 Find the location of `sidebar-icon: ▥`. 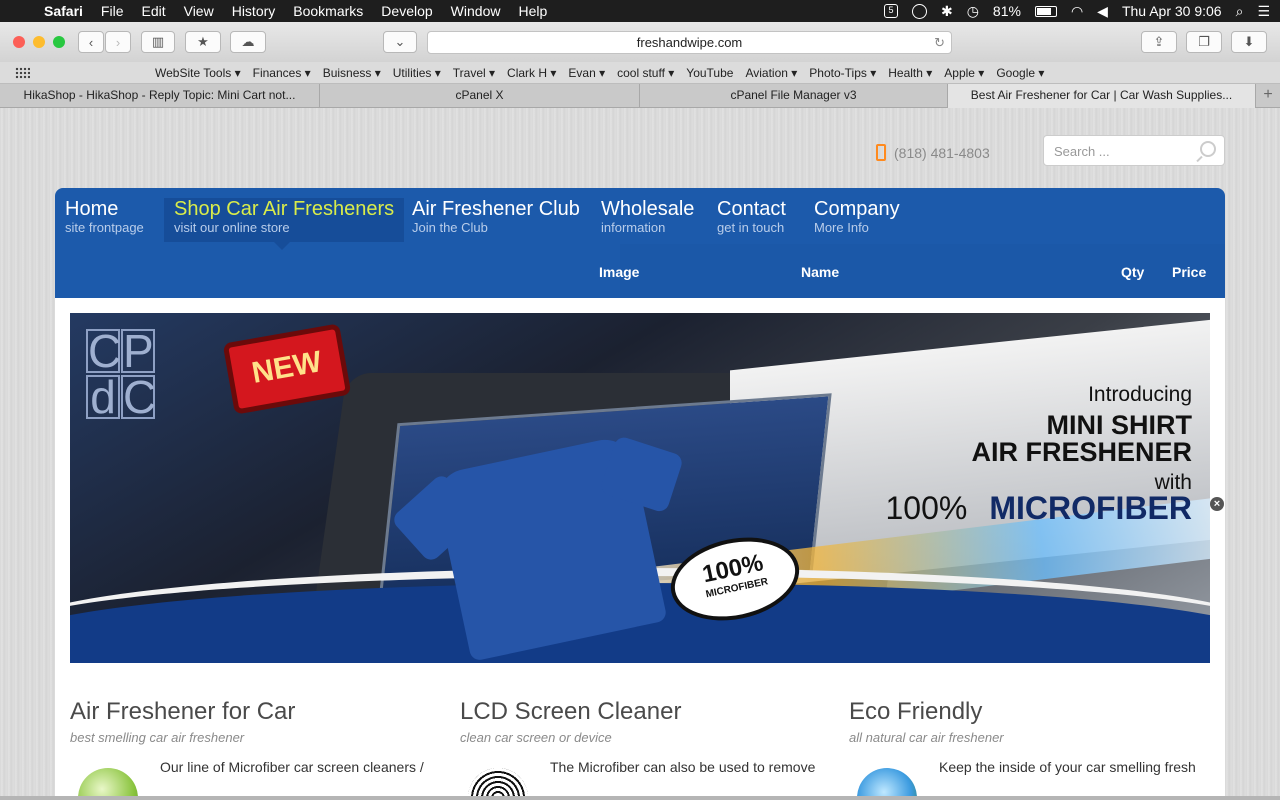

sidebar-icon: ▥ is located at coordinates (158, 41).